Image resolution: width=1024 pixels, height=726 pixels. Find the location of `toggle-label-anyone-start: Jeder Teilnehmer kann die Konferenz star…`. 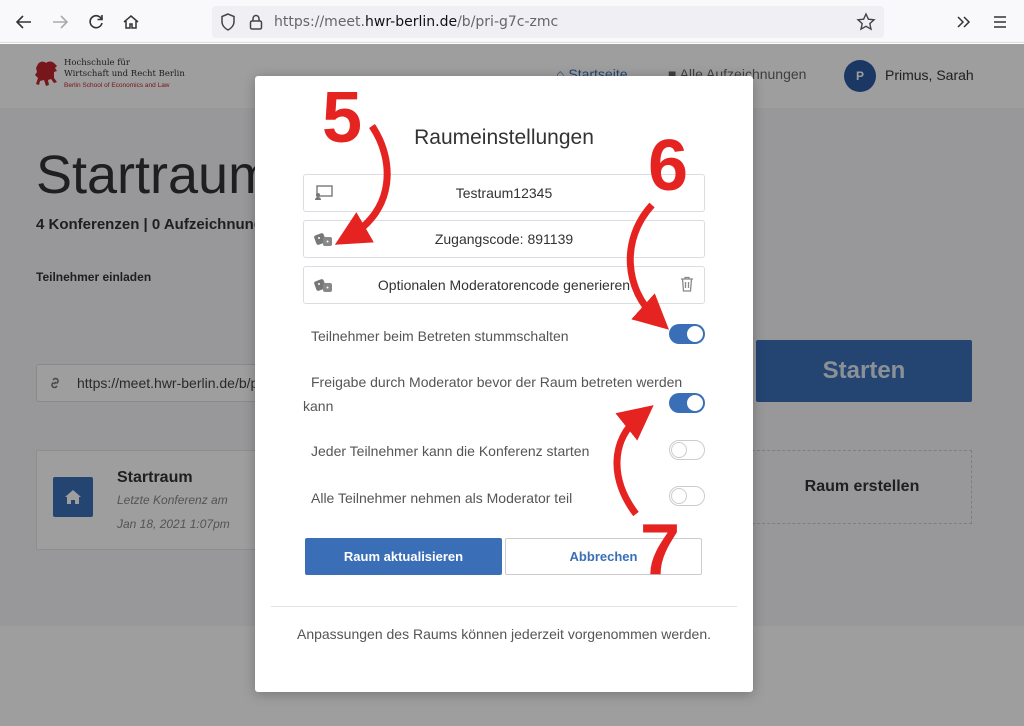

toggle-label-anyone-start: Jeder Teilnehmer kann die Konferenz star… is located at coordinates (450, 451).